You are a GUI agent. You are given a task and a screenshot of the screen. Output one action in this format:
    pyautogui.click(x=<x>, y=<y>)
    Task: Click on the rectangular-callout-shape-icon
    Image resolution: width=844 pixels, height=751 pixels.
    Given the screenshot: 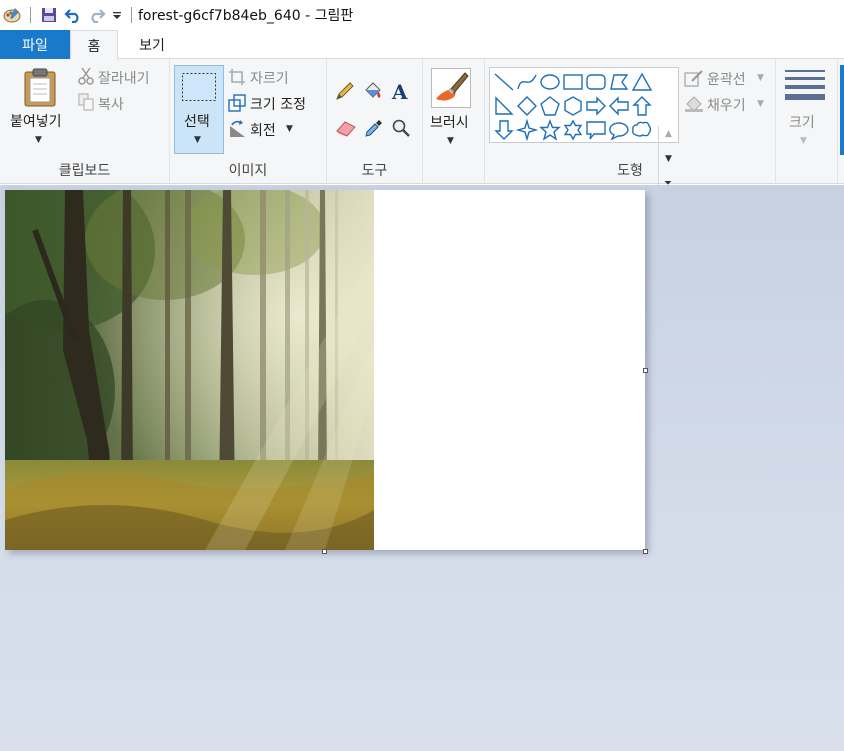 What is the action you would take?
    pyautogui.click(x=596, y=130)
    